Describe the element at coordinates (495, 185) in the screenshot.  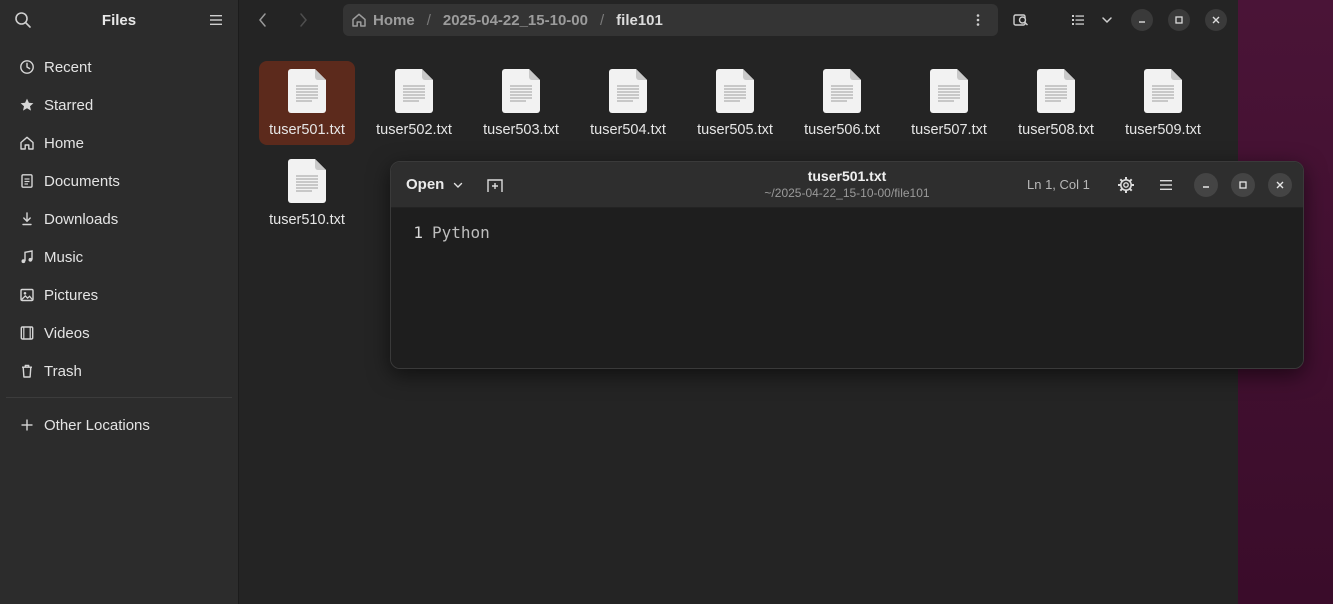
I see `new-tab-icon` at that location.